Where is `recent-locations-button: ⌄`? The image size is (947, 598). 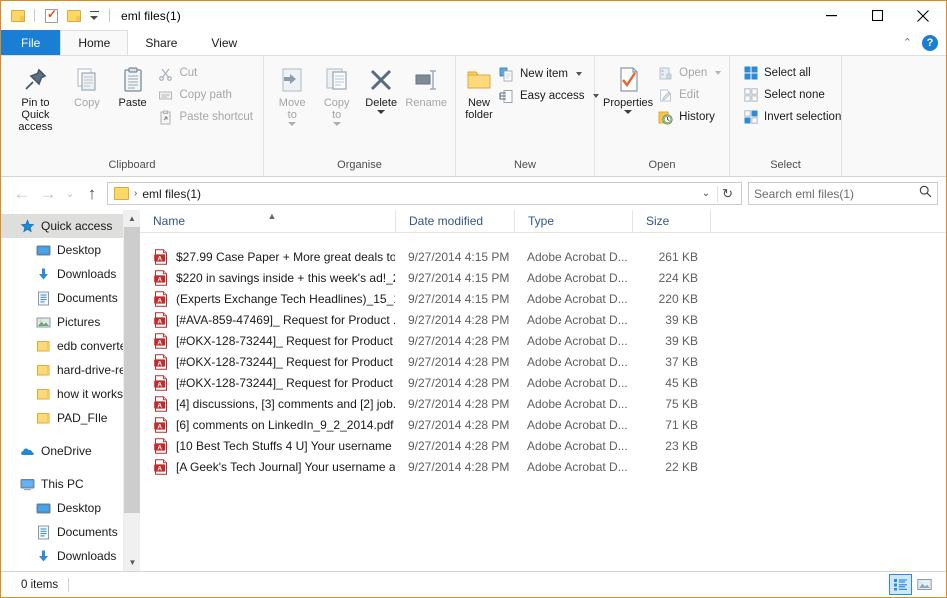
recent-locations-button: ⌄ is located at coordinates (70, 194).